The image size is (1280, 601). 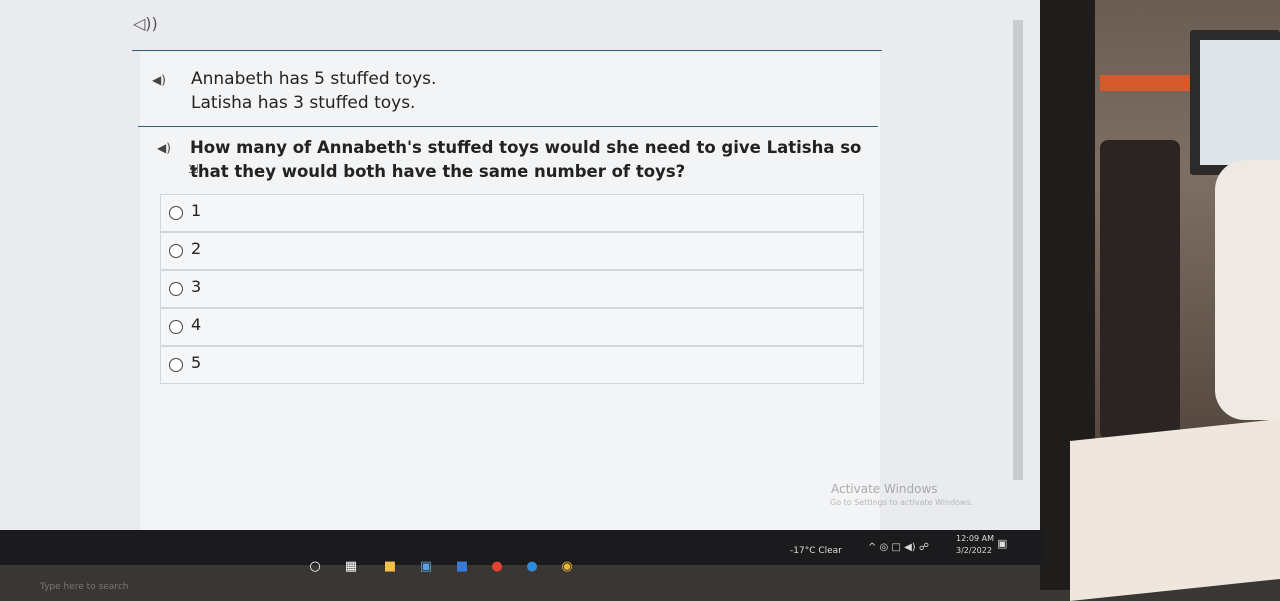 I want to click on stem-divider, so click(x=508, y=126).